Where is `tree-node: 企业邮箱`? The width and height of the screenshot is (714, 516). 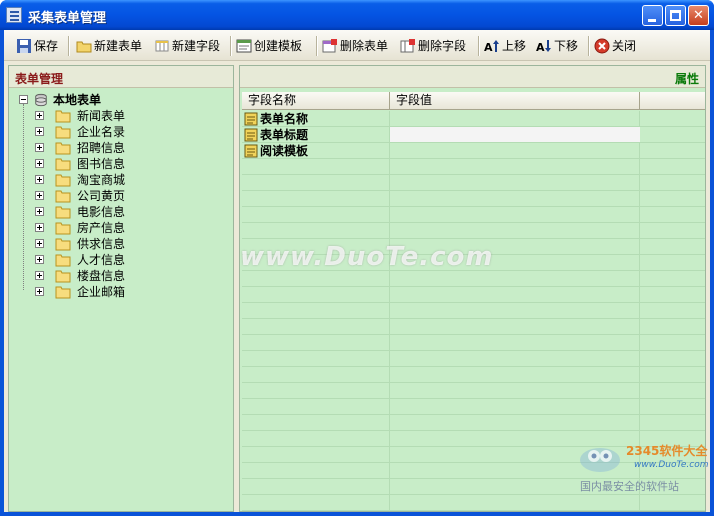 tree-node: 企业邮箱 is located at coordinates (130, 292).